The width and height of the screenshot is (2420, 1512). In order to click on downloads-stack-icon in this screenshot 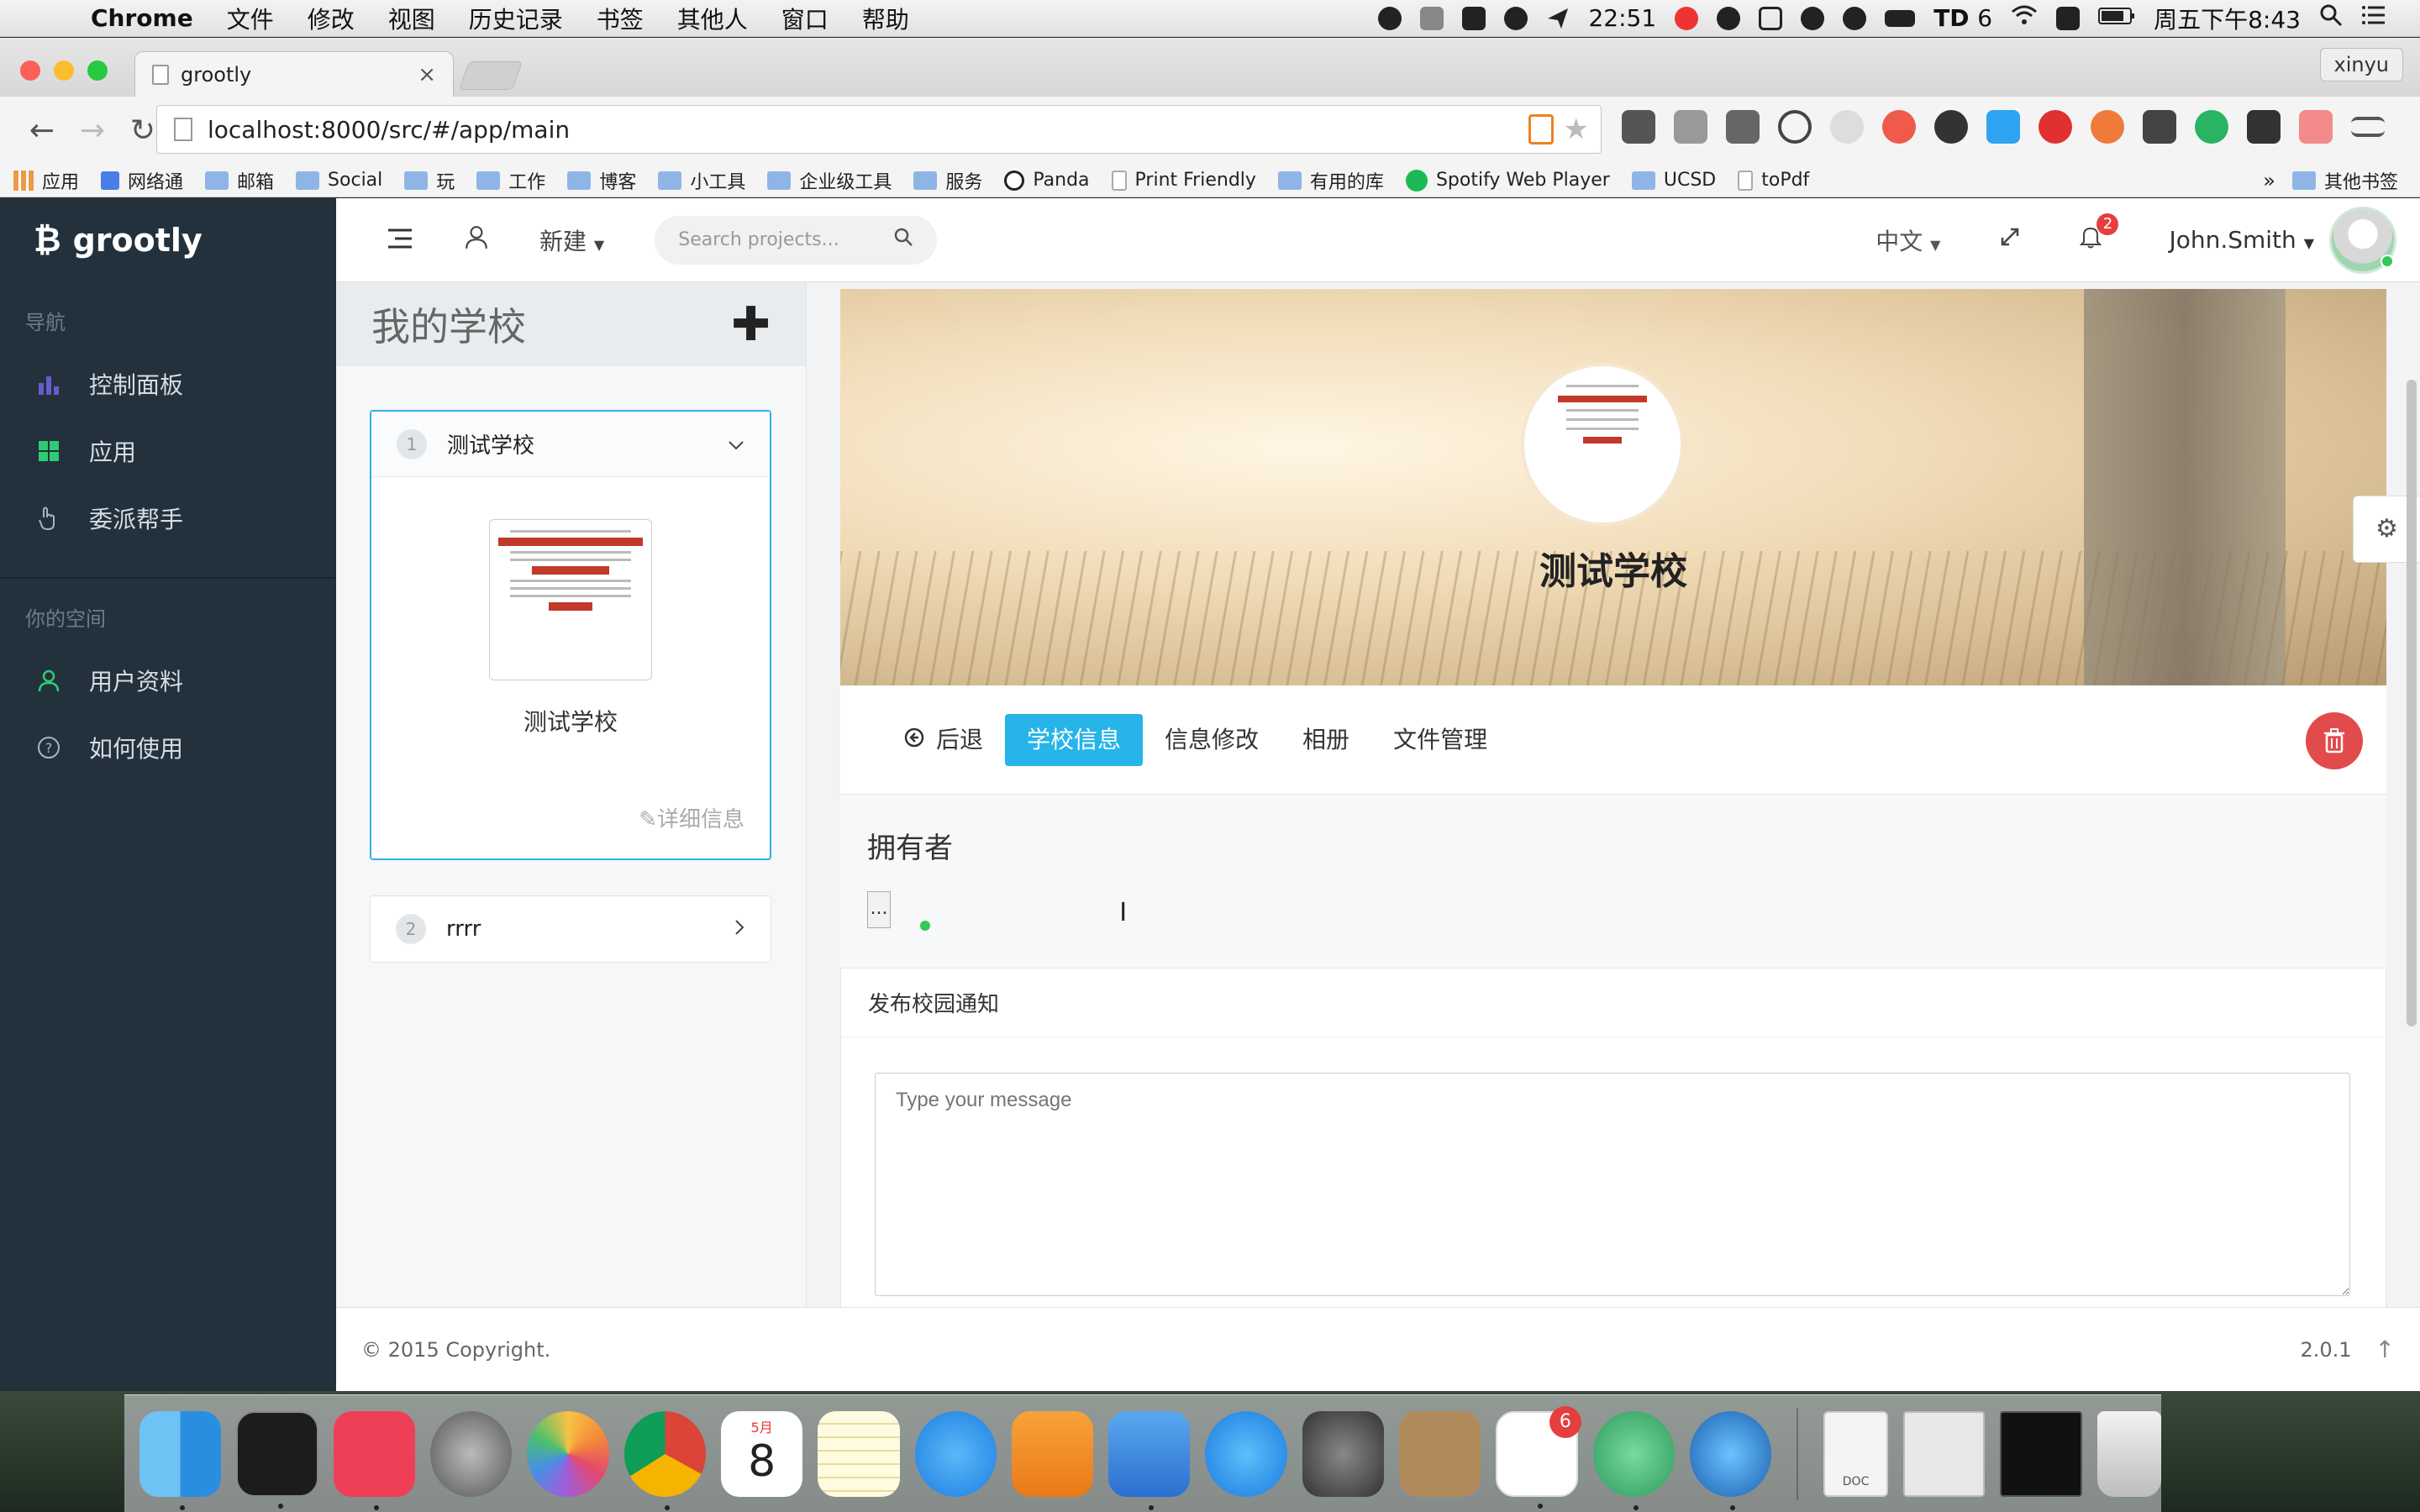, I will do `click(1944, 1453)`.